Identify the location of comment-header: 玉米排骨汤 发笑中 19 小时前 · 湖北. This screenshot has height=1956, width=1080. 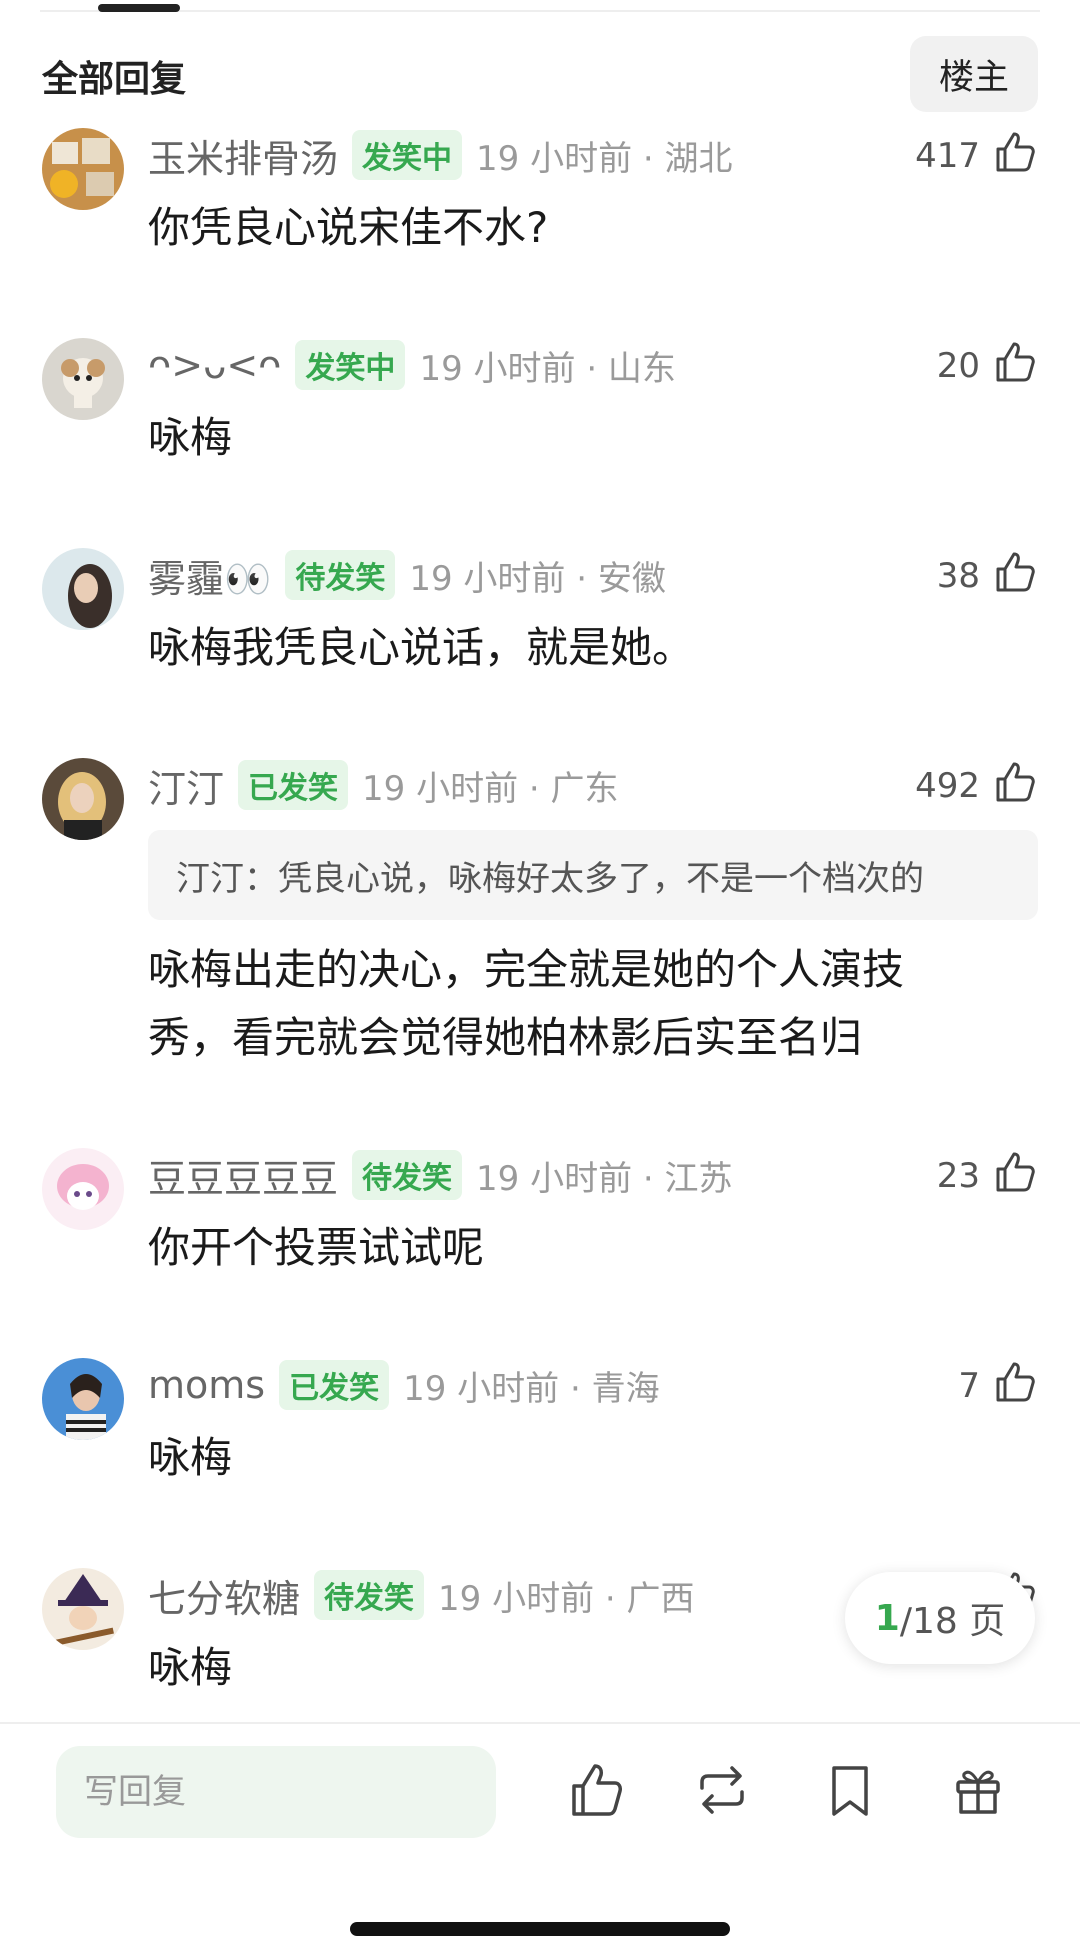
(440, 155).